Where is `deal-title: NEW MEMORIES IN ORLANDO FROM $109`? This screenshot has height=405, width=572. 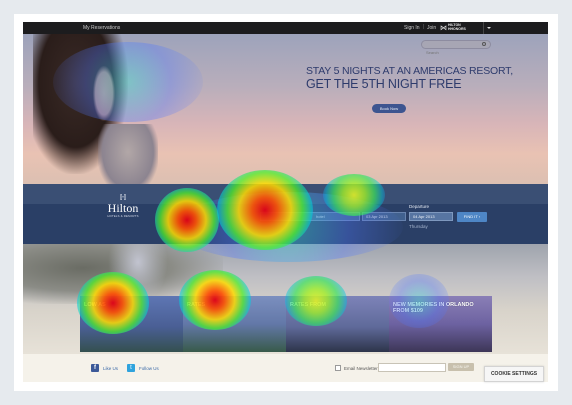 deal-title: NEW MEMORIES IN ORLANDO FROM $109 is located at coordinates (433, 308).